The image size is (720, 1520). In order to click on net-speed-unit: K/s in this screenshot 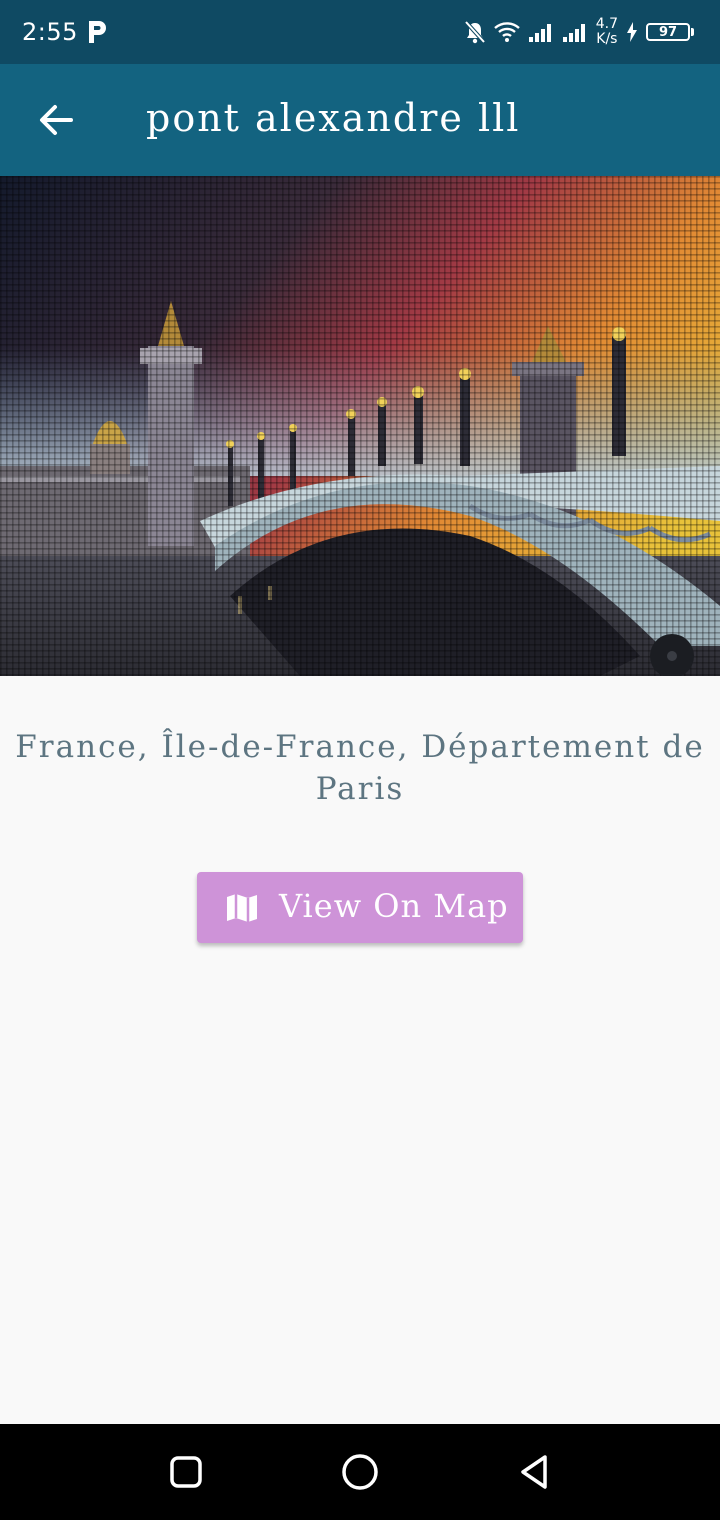, I will do `click(607, 39)`.